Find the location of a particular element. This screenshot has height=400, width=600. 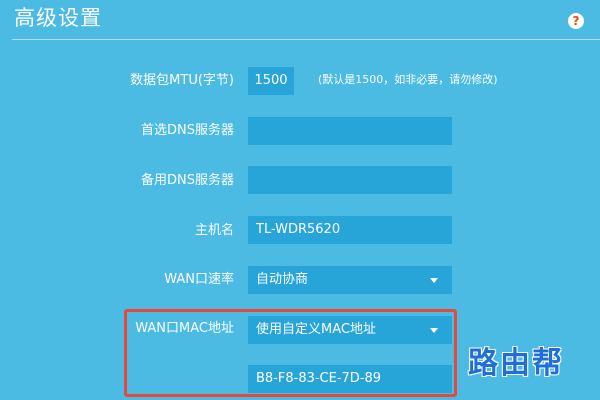

header-divider is located at coordinates (306, 39).